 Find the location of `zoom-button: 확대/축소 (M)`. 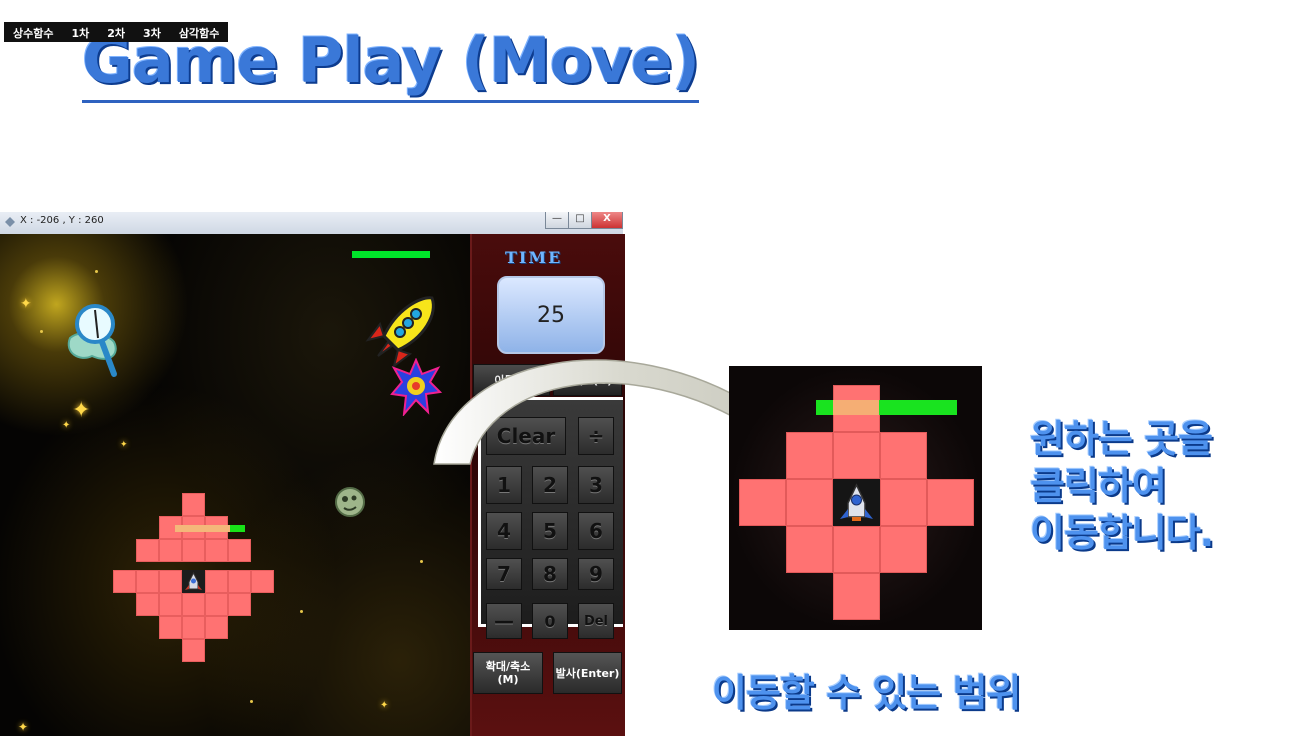

zoom-button: 확대/축소 (M) is located at coordinates (508, 673).